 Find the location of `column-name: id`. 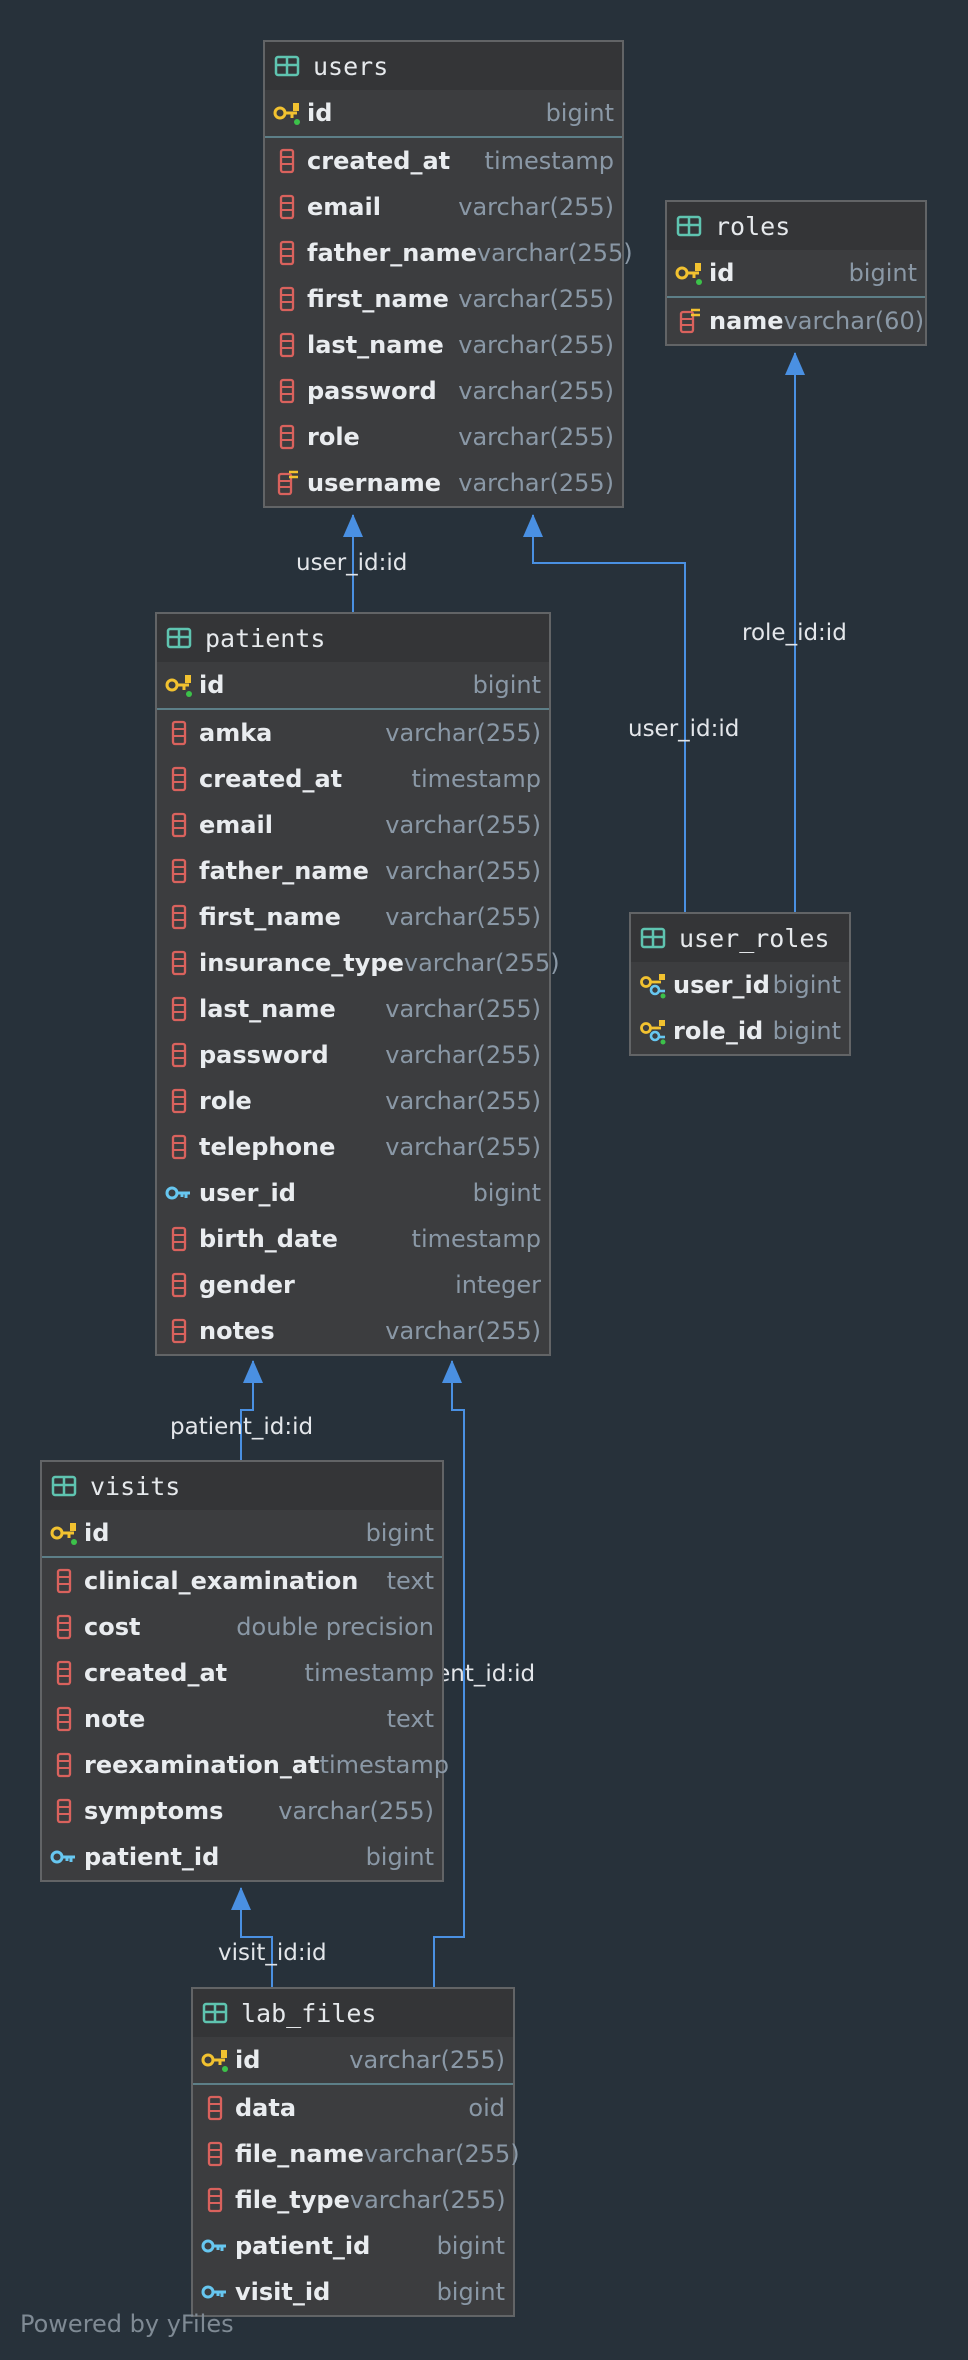

column-name: id is located at coordinates (97, 1533).